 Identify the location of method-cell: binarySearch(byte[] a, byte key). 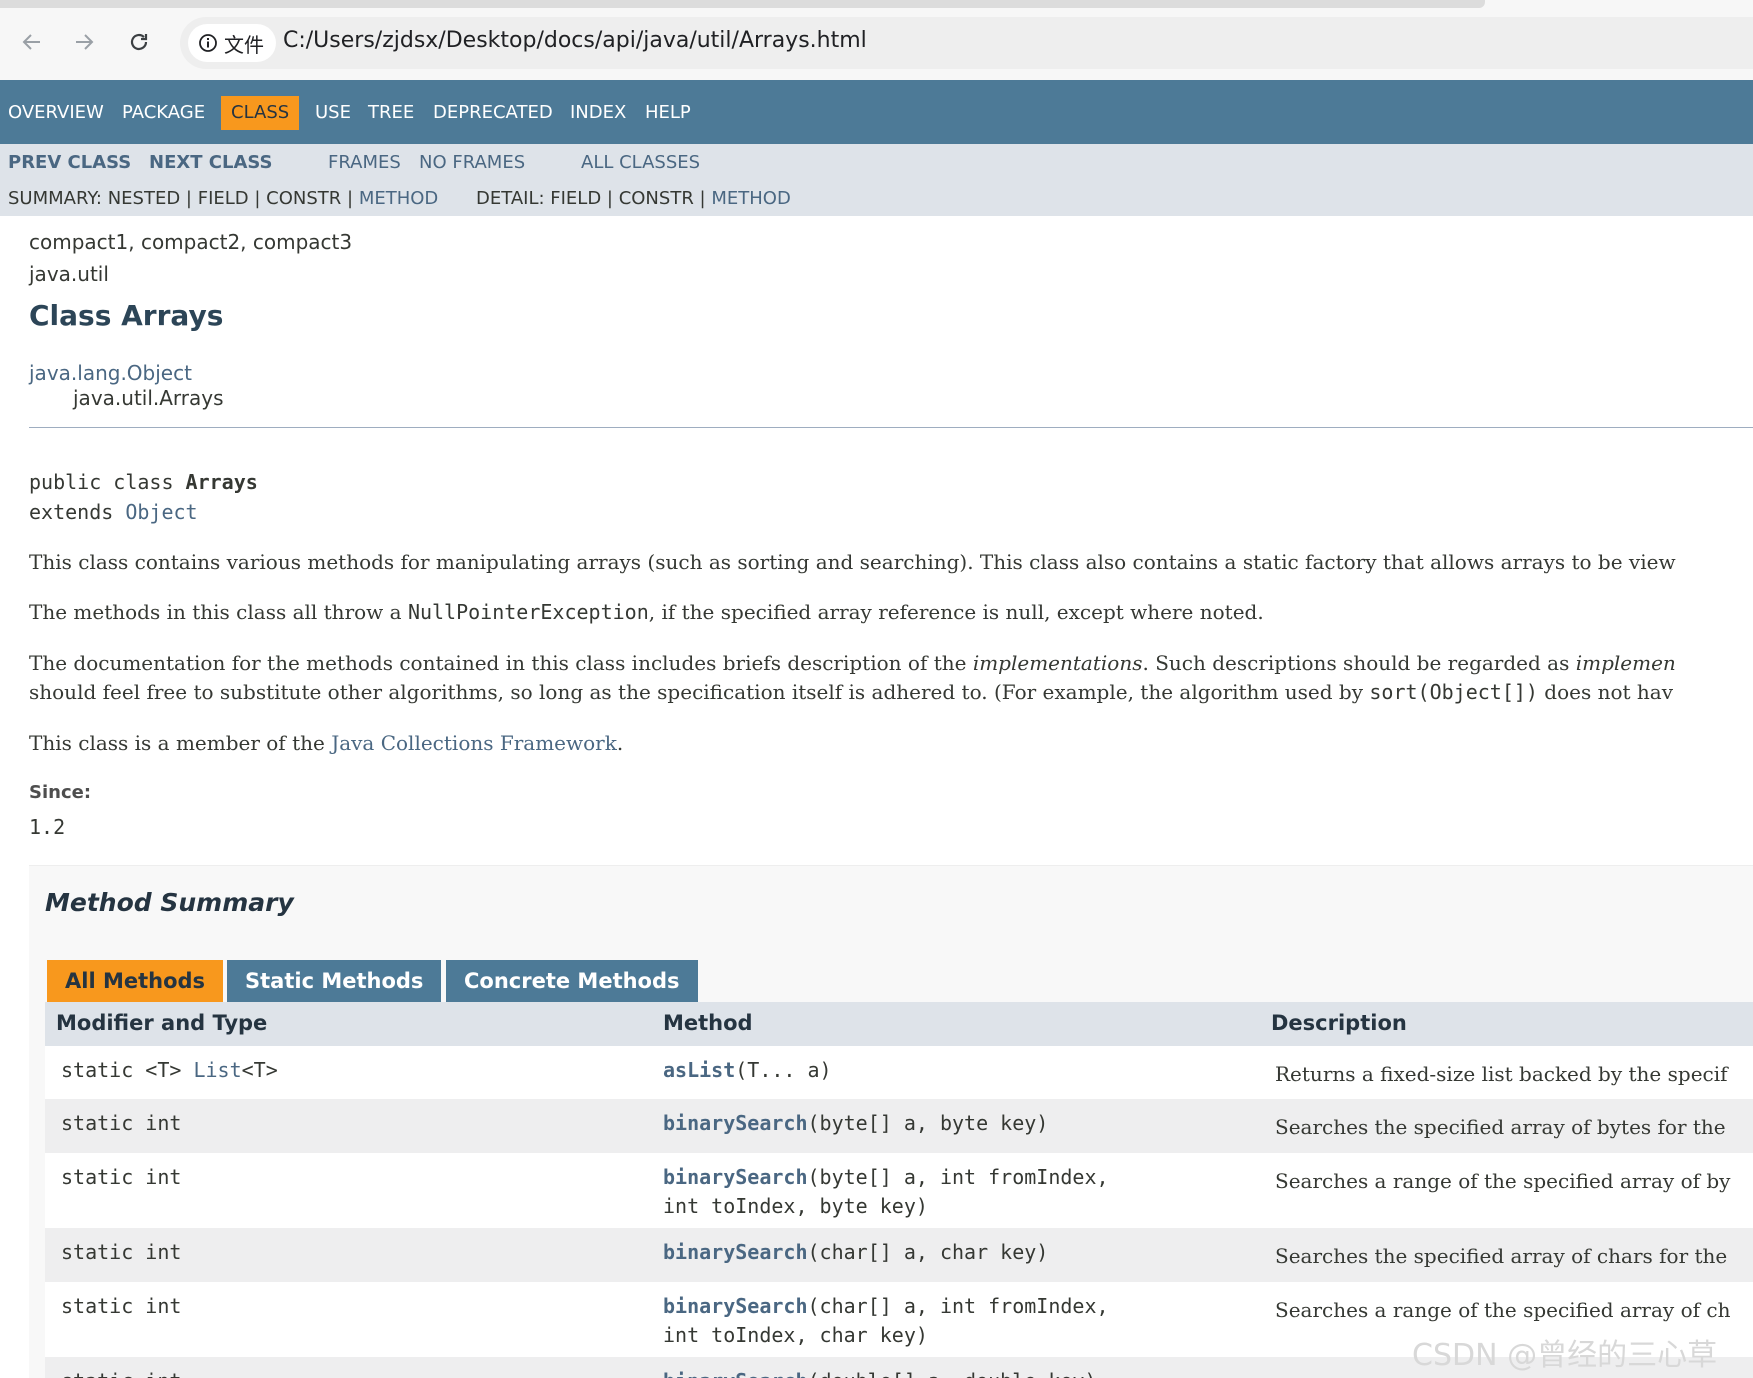
(855, 1123).